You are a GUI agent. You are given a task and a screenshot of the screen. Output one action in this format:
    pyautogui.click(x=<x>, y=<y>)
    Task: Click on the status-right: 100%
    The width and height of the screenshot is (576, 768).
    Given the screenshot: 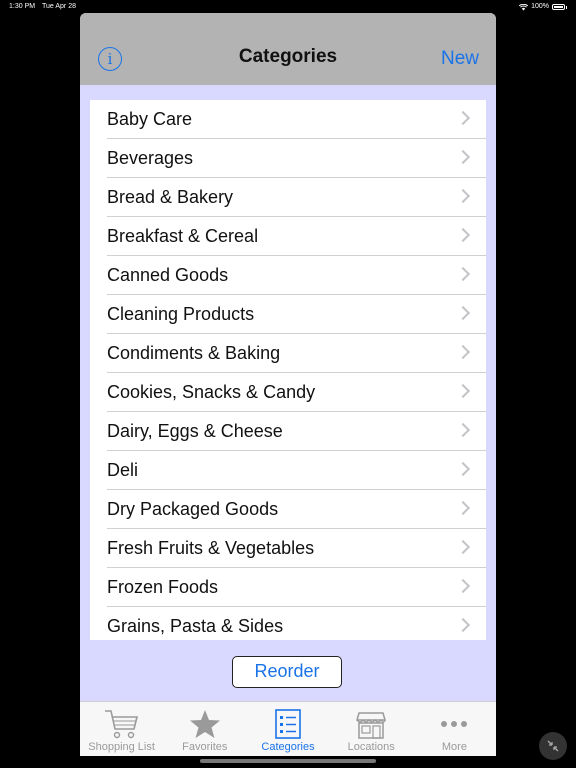 What is the action you would take?
    pyautogui.click(x=543, y=7)
    